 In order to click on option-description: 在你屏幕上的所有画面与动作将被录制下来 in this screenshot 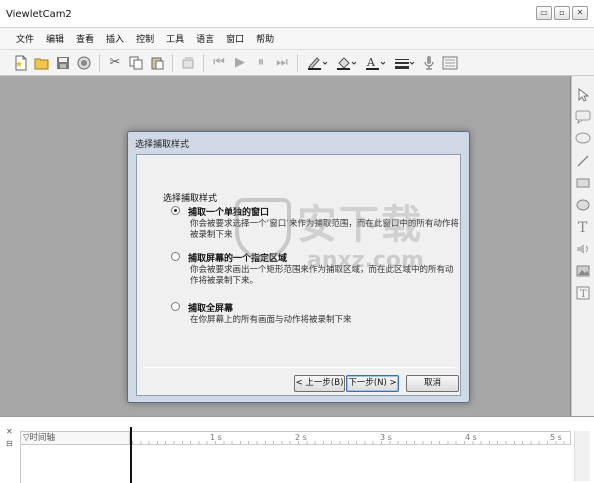, I will do `click(271, 320)`.